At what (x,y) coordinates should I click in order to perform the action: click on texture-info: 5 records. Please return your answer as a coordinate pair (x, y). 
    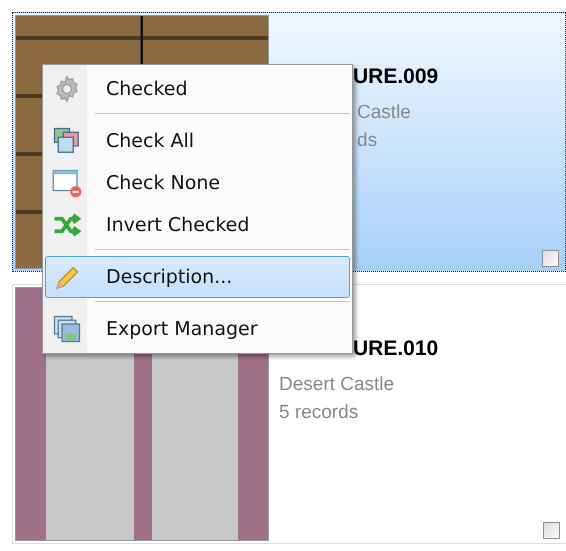
    Looking at the image, I should click on (319, 413).